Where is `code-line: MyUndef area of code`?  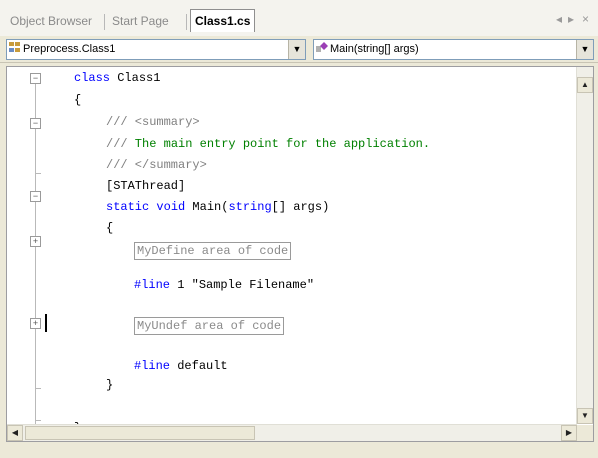 code-line: MyUndef area of code is located at coordinates (209, 326).